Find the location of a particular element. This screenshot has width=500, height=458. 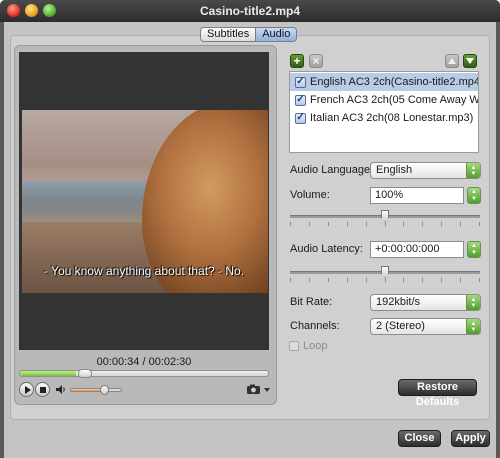

audio-language-label: Audio Language: is located at coordinates (332, 170).